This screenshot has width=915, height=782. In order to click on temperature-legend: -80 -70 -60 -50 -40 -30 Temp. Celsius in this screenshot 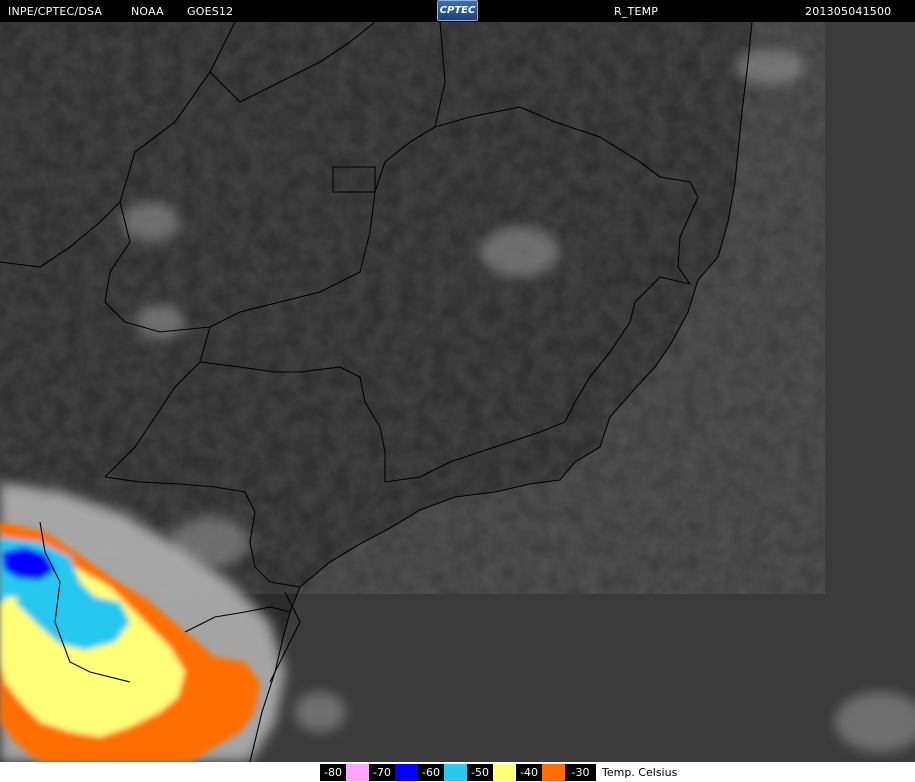, I will do `click(457, 772)`.